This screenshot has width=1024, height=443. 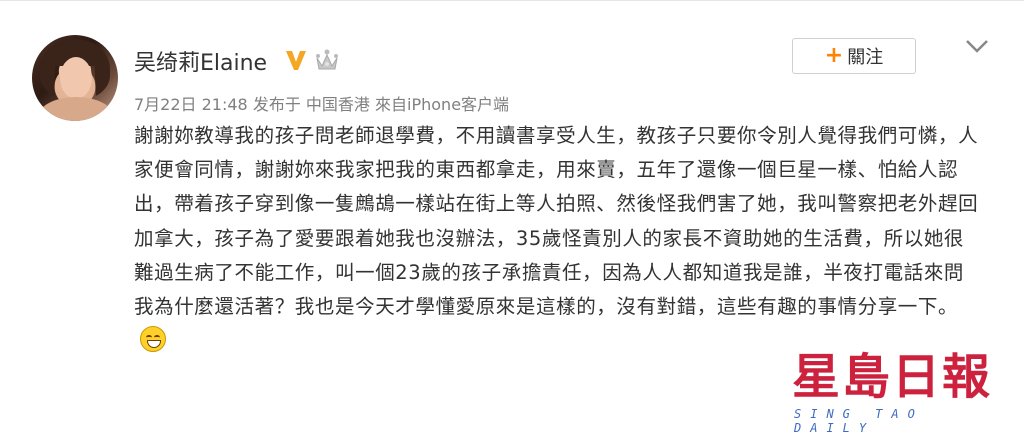 I want to click on post-source: 來自iPhone客户端, so click(x=442, y=104).